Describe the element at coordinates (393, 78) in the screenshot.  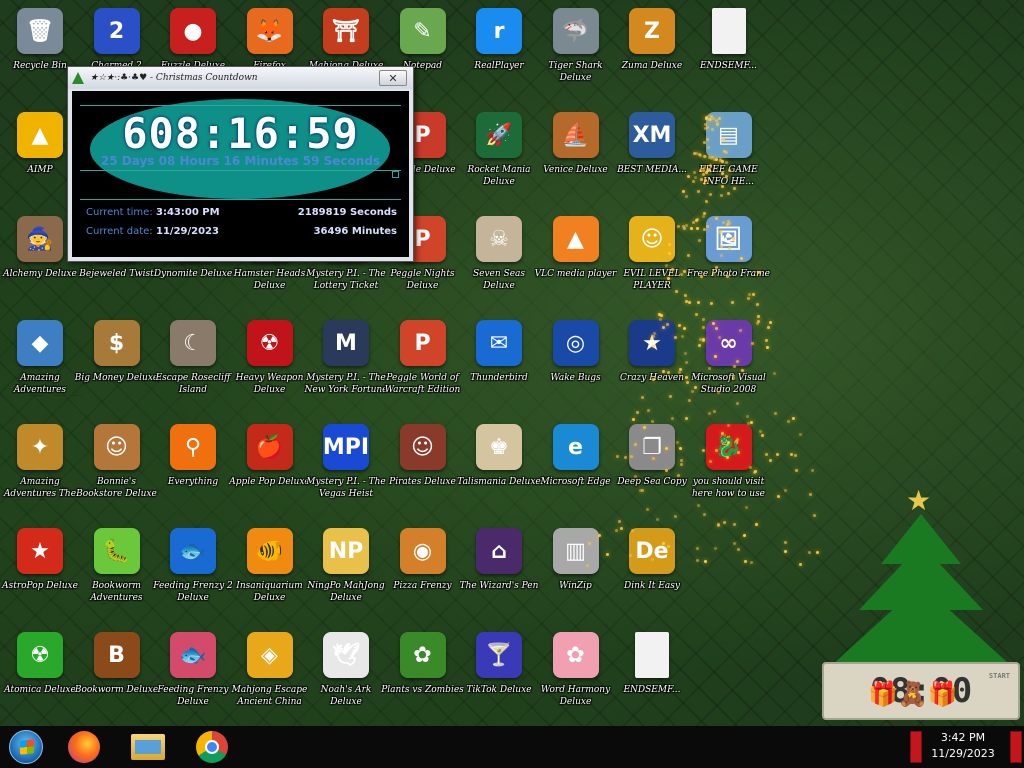
I see `close-button: ✕` at that location.